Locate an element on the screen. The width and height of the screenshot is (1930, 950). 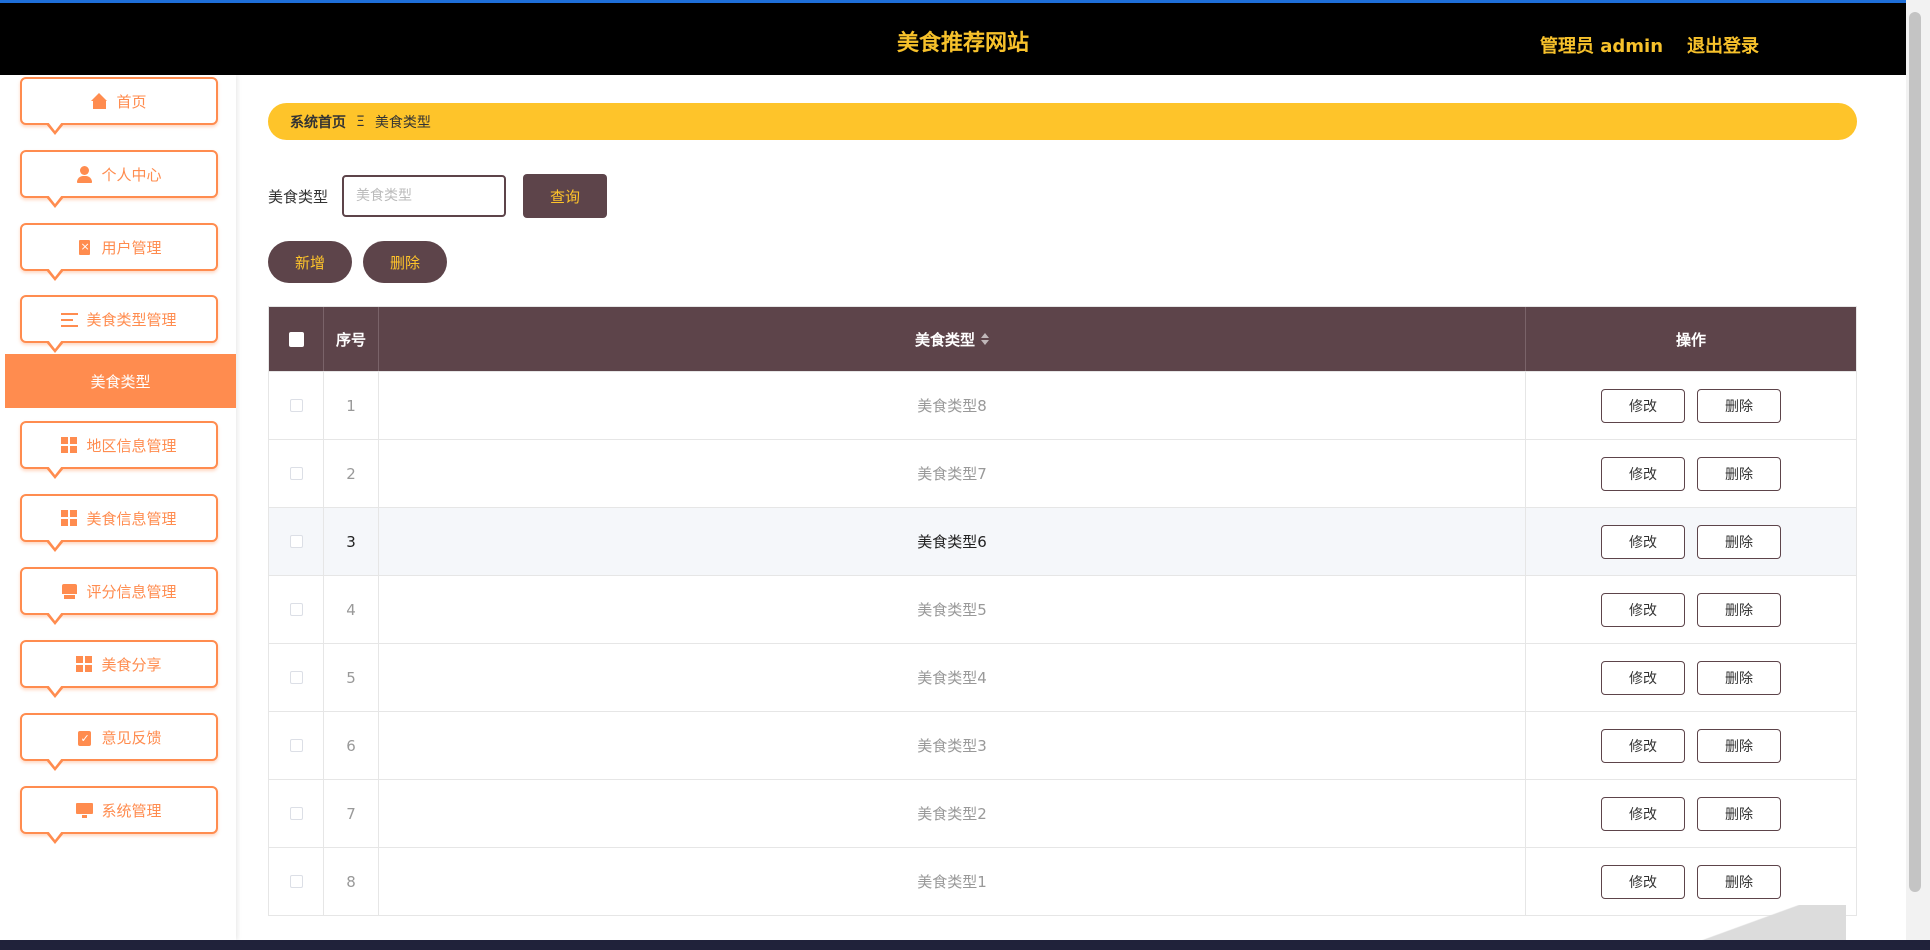
row-index: 6 is located at coordinates (351, 745).